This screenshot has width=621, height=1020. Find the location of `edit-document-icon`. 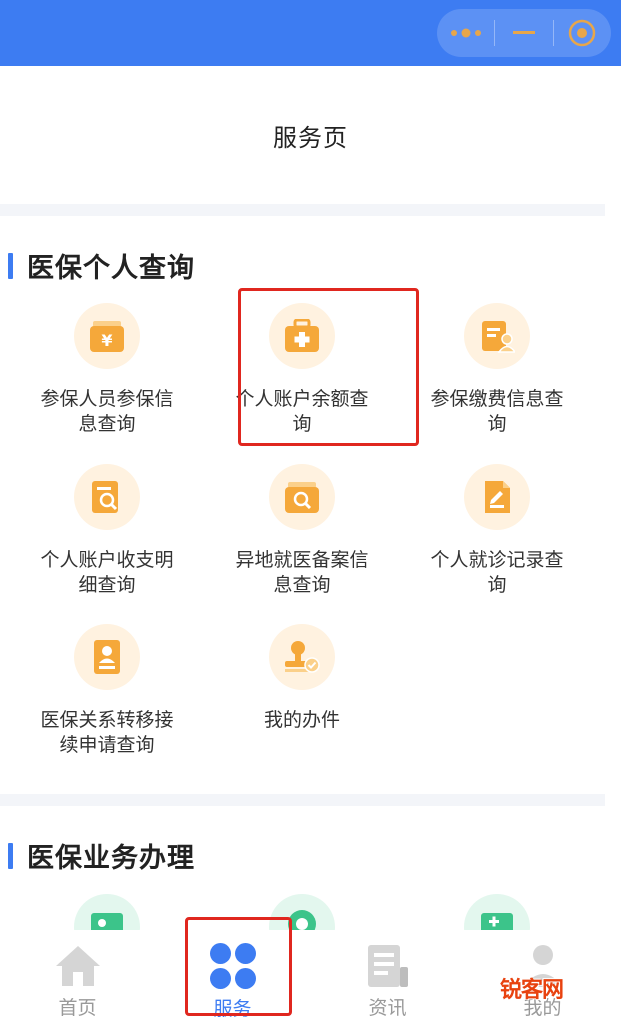

edit-document-icon is located at coordinates (497, 497).